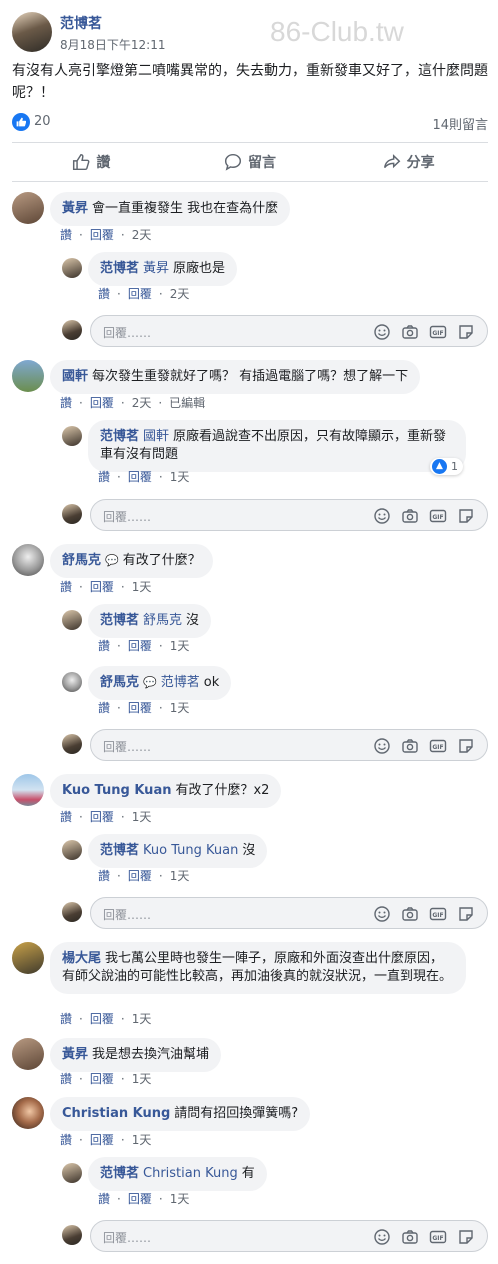 The height and width of the screenshot is (1264, 498). Describe the element at coordinates (460, 123) in the screenshot. I see `comment-count: 14則留言` at that location.